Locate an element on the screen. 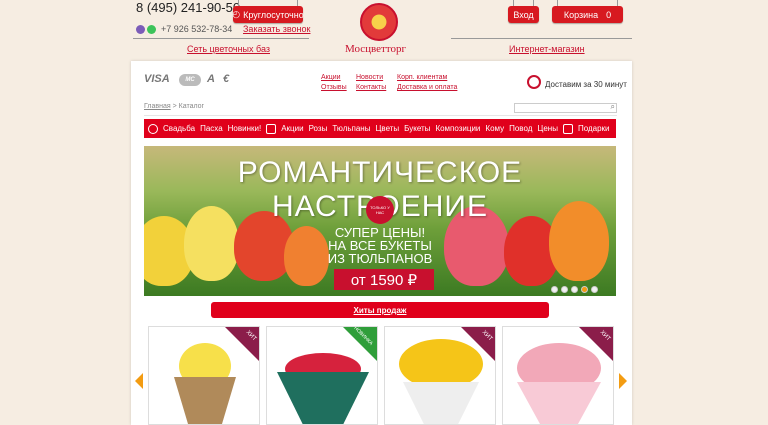 Image resolution: width=768 pixels, height=425 pixels. exclusive-badge: ТОЛЬКО У НАС is located at coordinates (380, 210).